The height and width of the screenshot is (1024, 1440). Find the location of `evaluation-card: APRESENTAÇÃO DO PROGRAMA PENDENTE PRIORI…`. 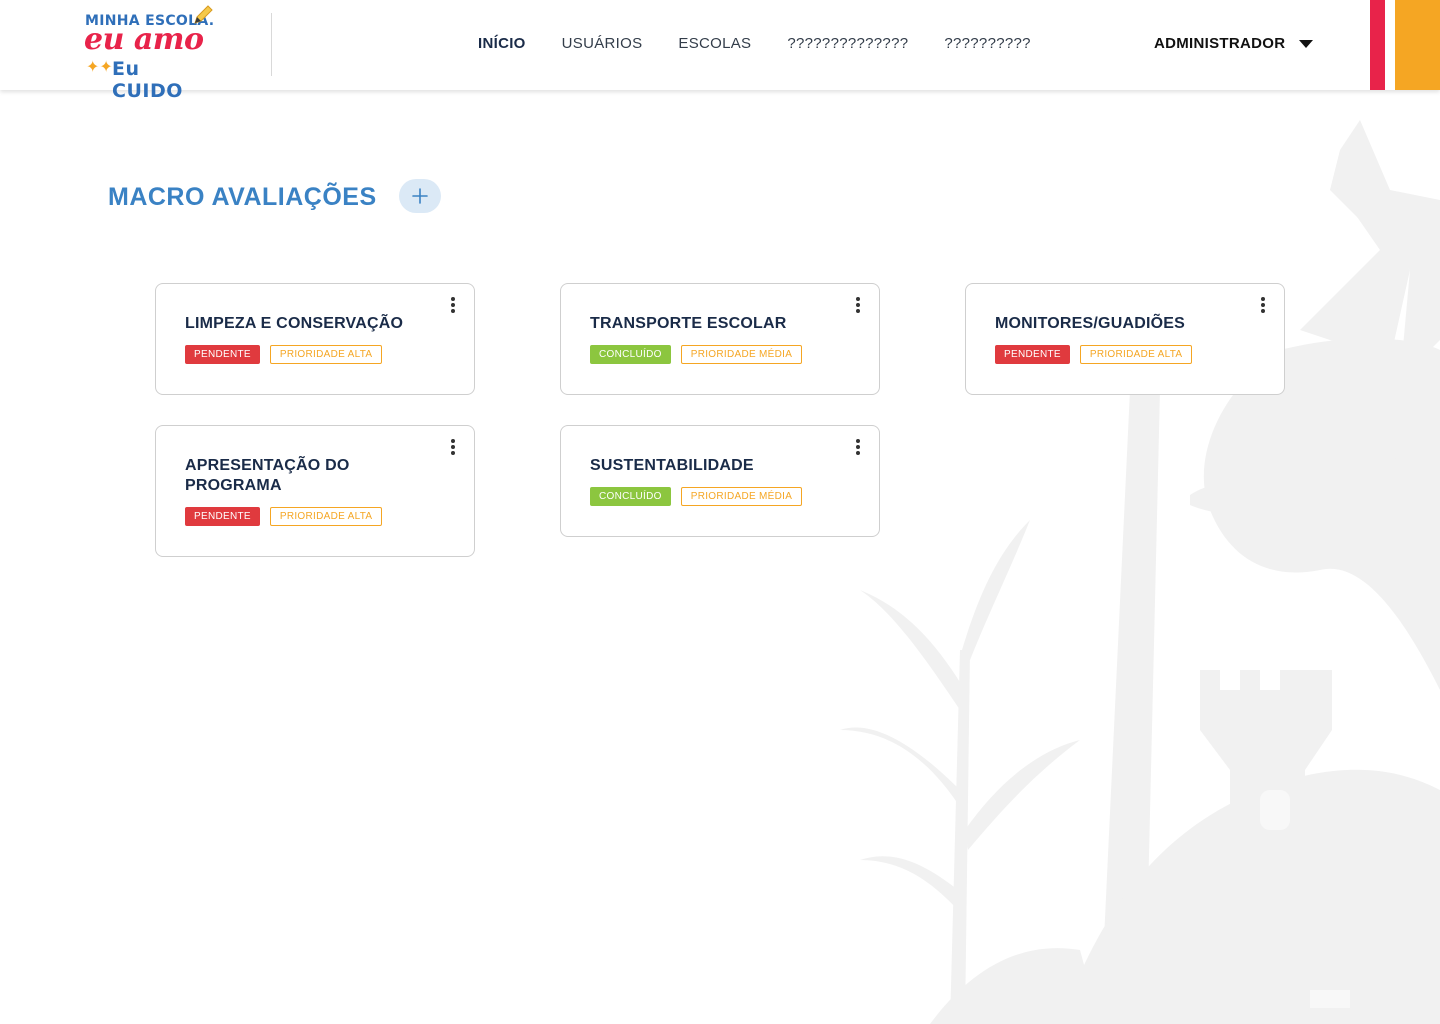

evaluation-card: APRESENTAÇÃO DO PROGRAMA PENDENTE PRIORI… is located at coordinates (315, 491).